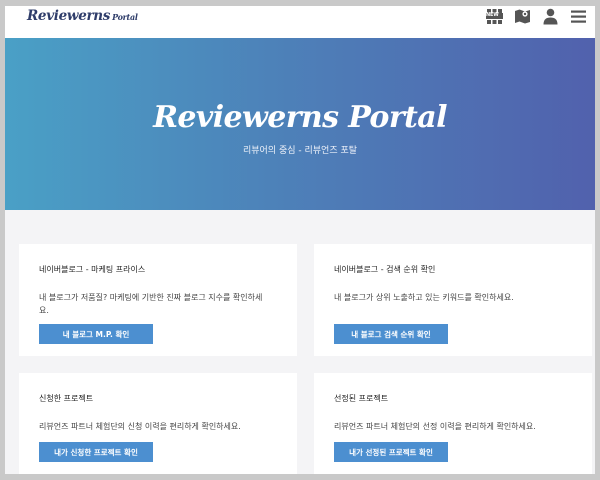 This screenshot has width=600, height=480. Describe the element at coordinates (151, 304) in the screenshot. I see `card-description: 내 블로그가 저품질? 마케팅에 기반한 진짜 블로그 지수를 확인하세요.` at that location.